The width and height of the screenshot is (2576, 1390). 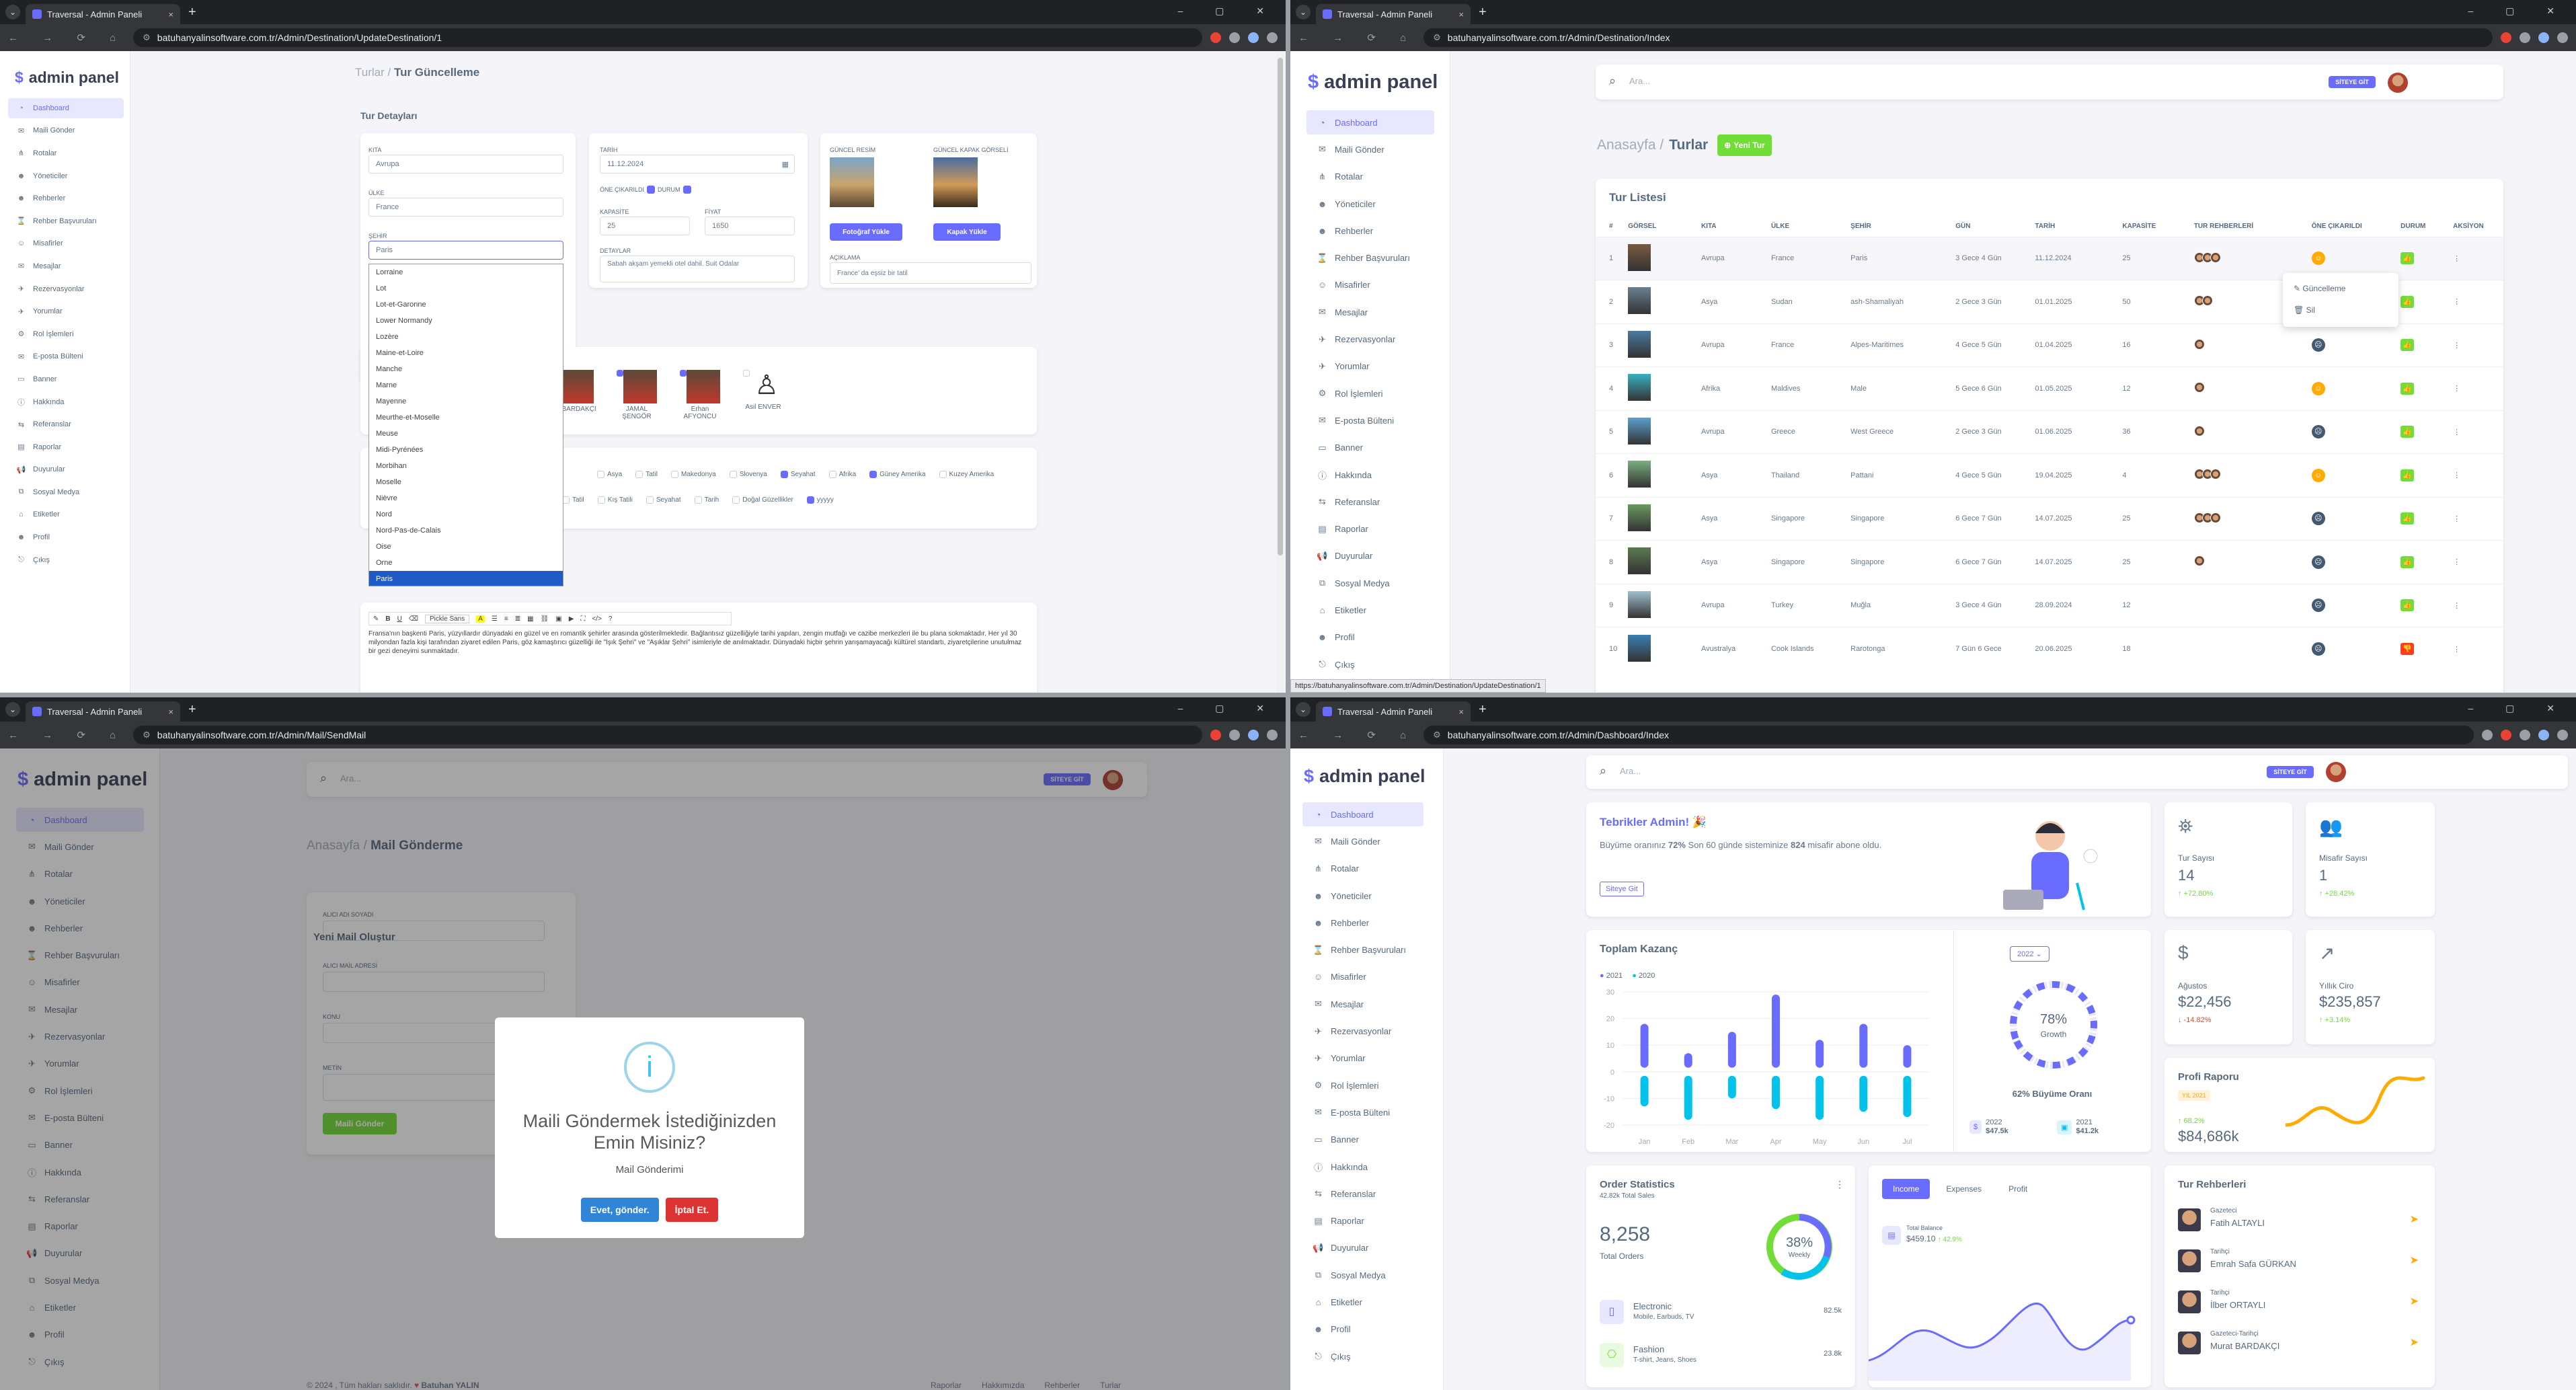 What do you see at coordinates (652, 190) in the screenshot?
I see `one-cikarildi-checkbox` at bounding box center [652, 190].